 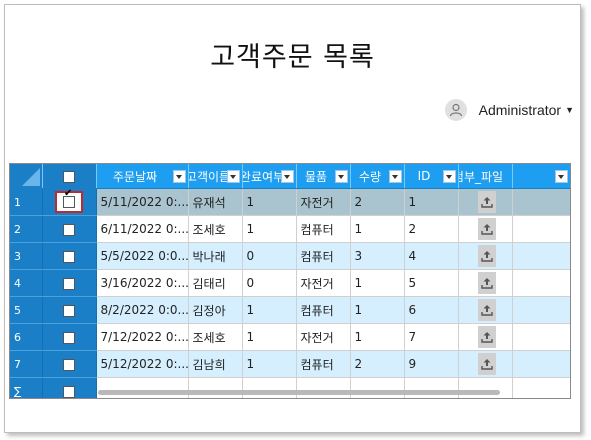 What do you see at coordinates (290, 256) in the screenshot?
I see `table-row: 3 5/5/2022 0:0... 박나래 0 컴퓨터 3 4` at bounding box center [290, 256].